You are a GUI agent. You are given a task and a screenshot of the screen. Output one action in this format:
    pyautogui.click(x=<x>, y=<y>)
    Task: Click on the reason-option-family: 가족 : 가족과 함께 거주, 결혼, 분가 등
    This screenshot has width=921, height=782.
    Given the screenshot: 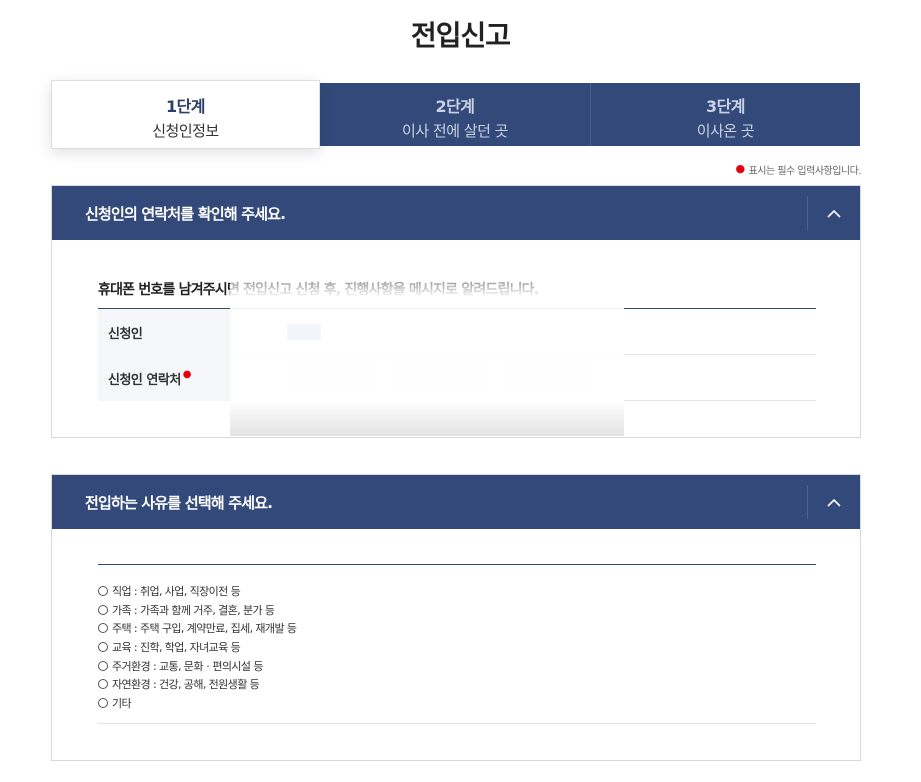 What is the action you would take?
    pyautogui.click(x=197, y=610)
    